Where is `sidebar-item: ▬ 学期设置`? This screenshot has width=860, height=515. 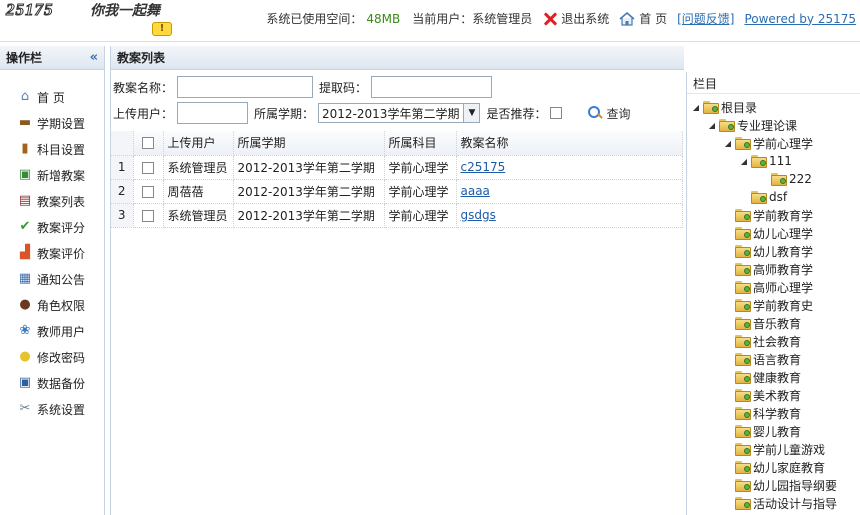 sidebar-item: ▬ 学期设置 is located at coordinates (52, 123).